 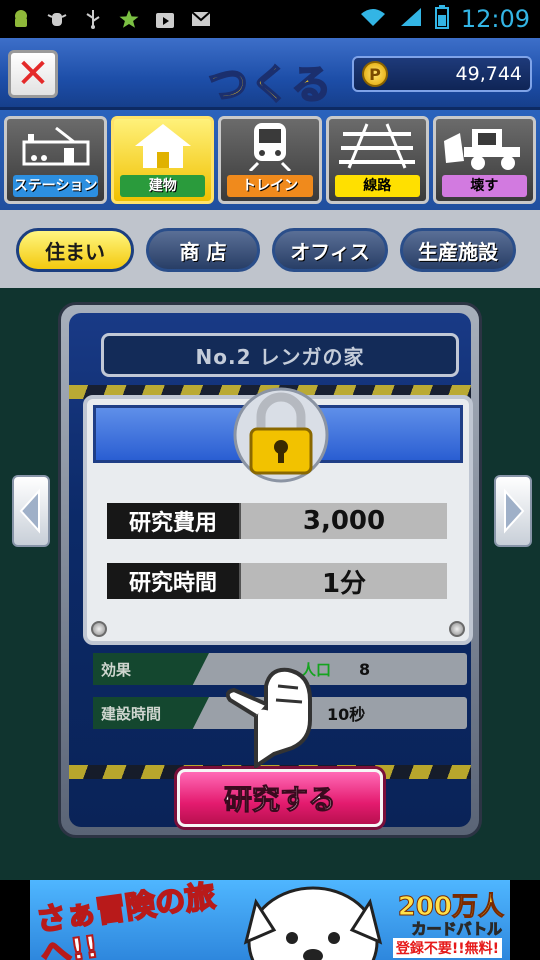 I want to click on research-time-row: 研究時間 1分, so click(x=277, y=581).